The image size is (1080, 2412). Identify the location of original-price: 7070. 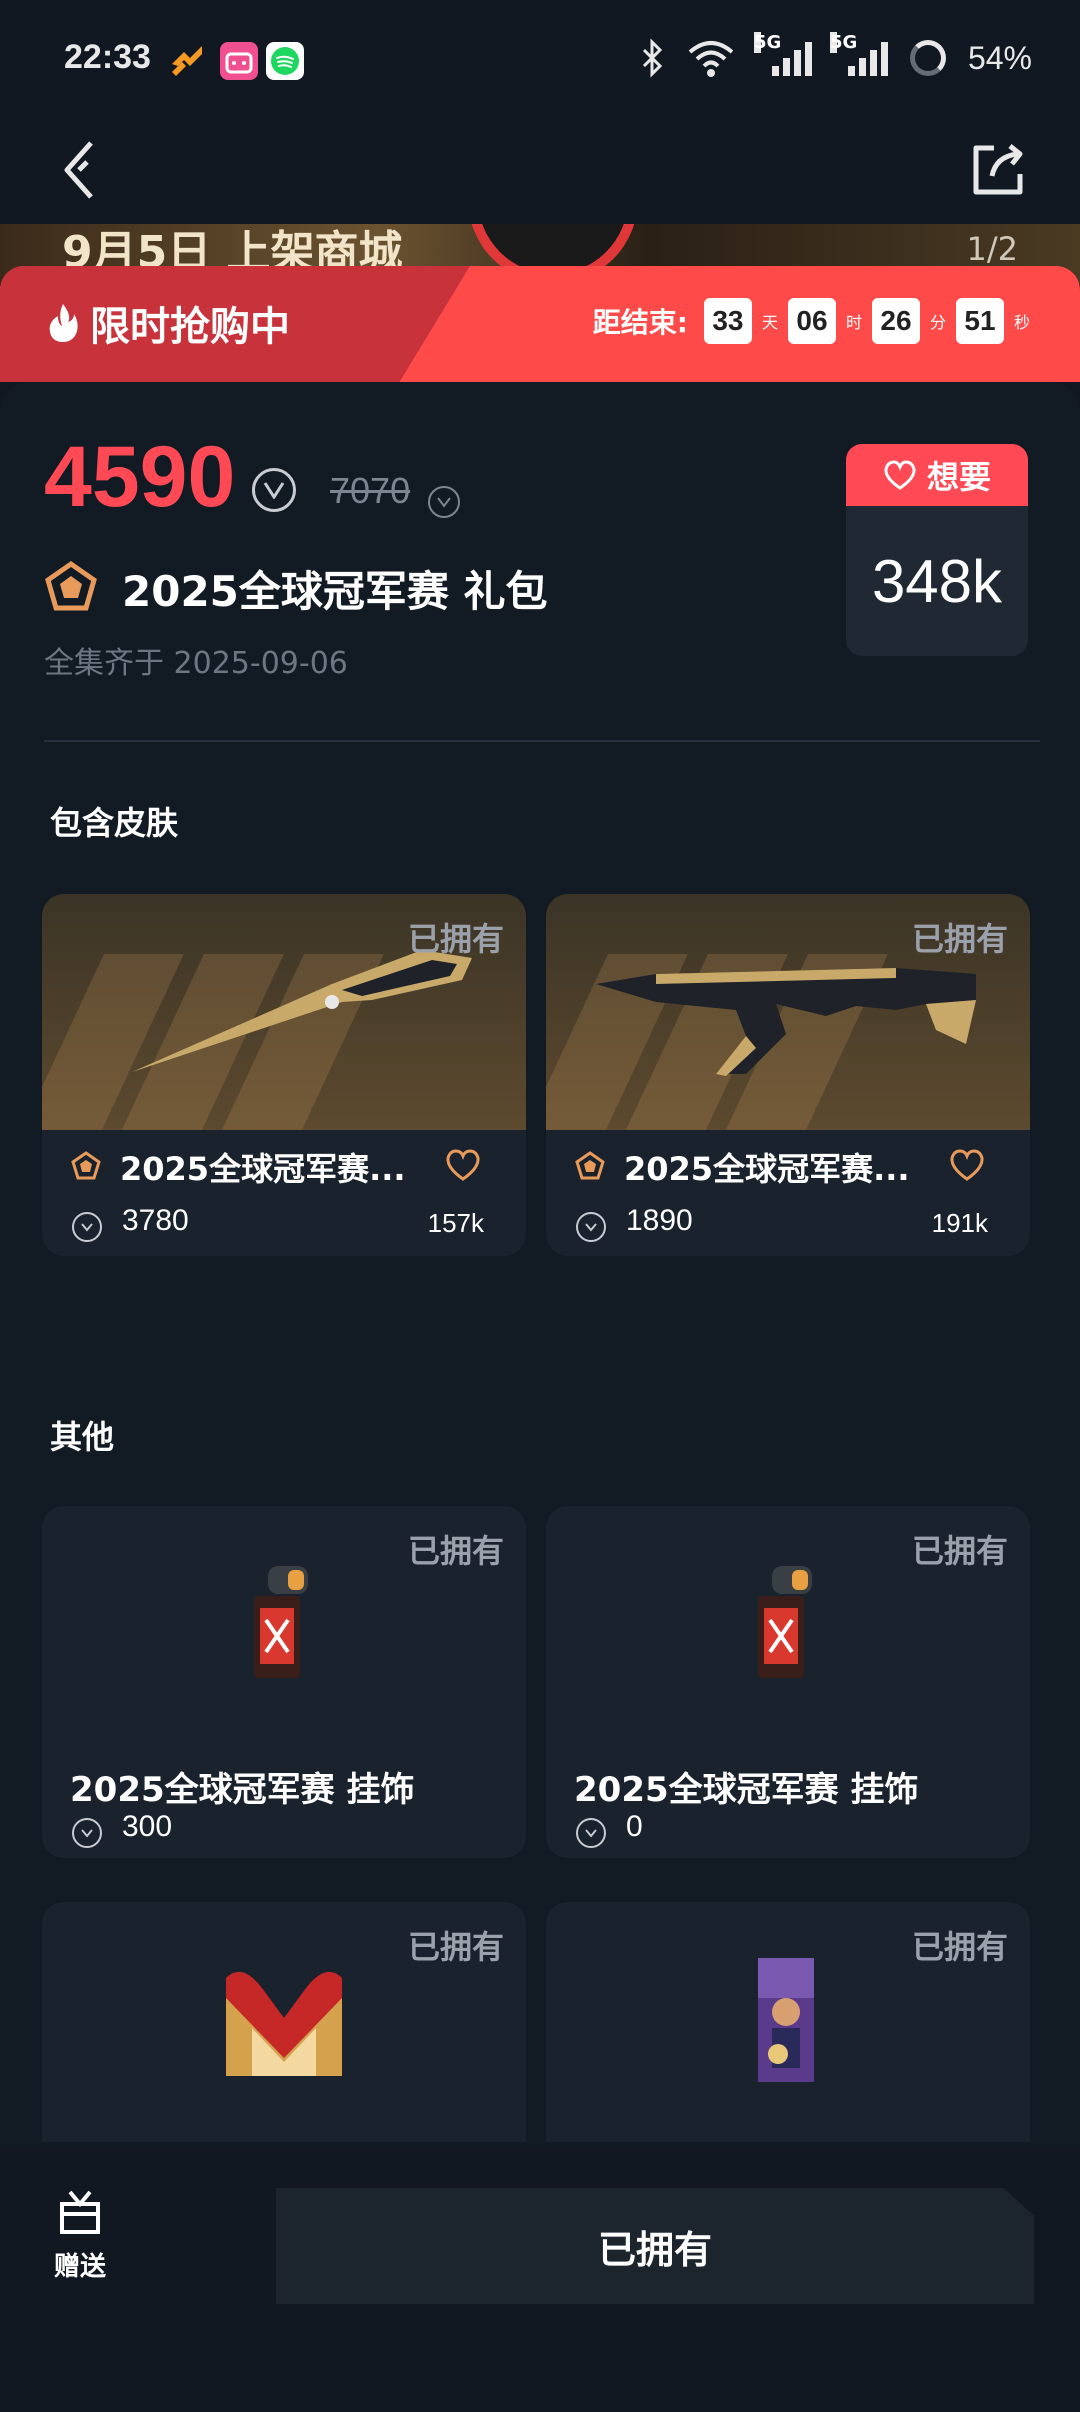
(370, 490).